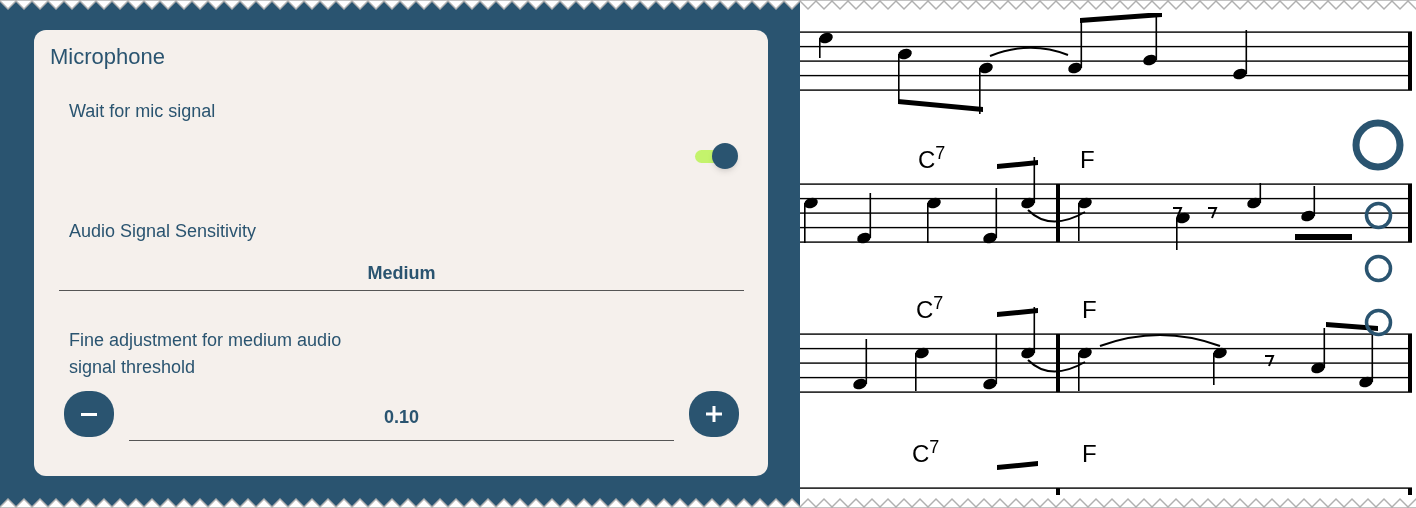  I want to click on increment-button, so click(714, 414).